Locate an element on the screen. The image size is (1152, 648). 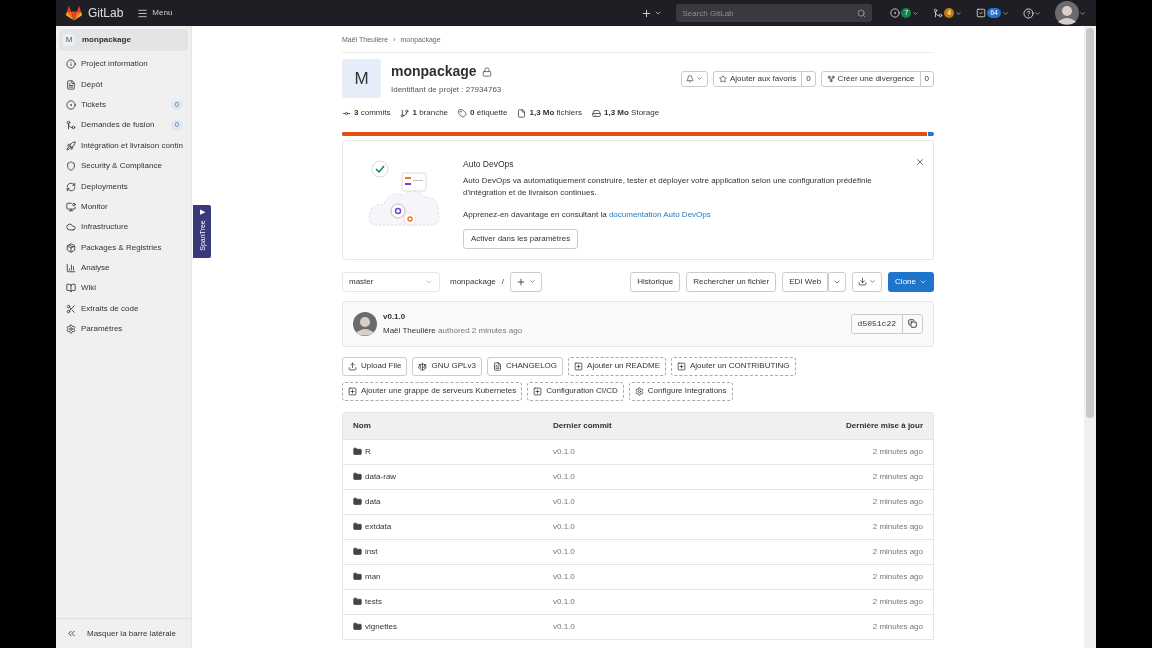
user-menu is located at coordinates (1070, 13).